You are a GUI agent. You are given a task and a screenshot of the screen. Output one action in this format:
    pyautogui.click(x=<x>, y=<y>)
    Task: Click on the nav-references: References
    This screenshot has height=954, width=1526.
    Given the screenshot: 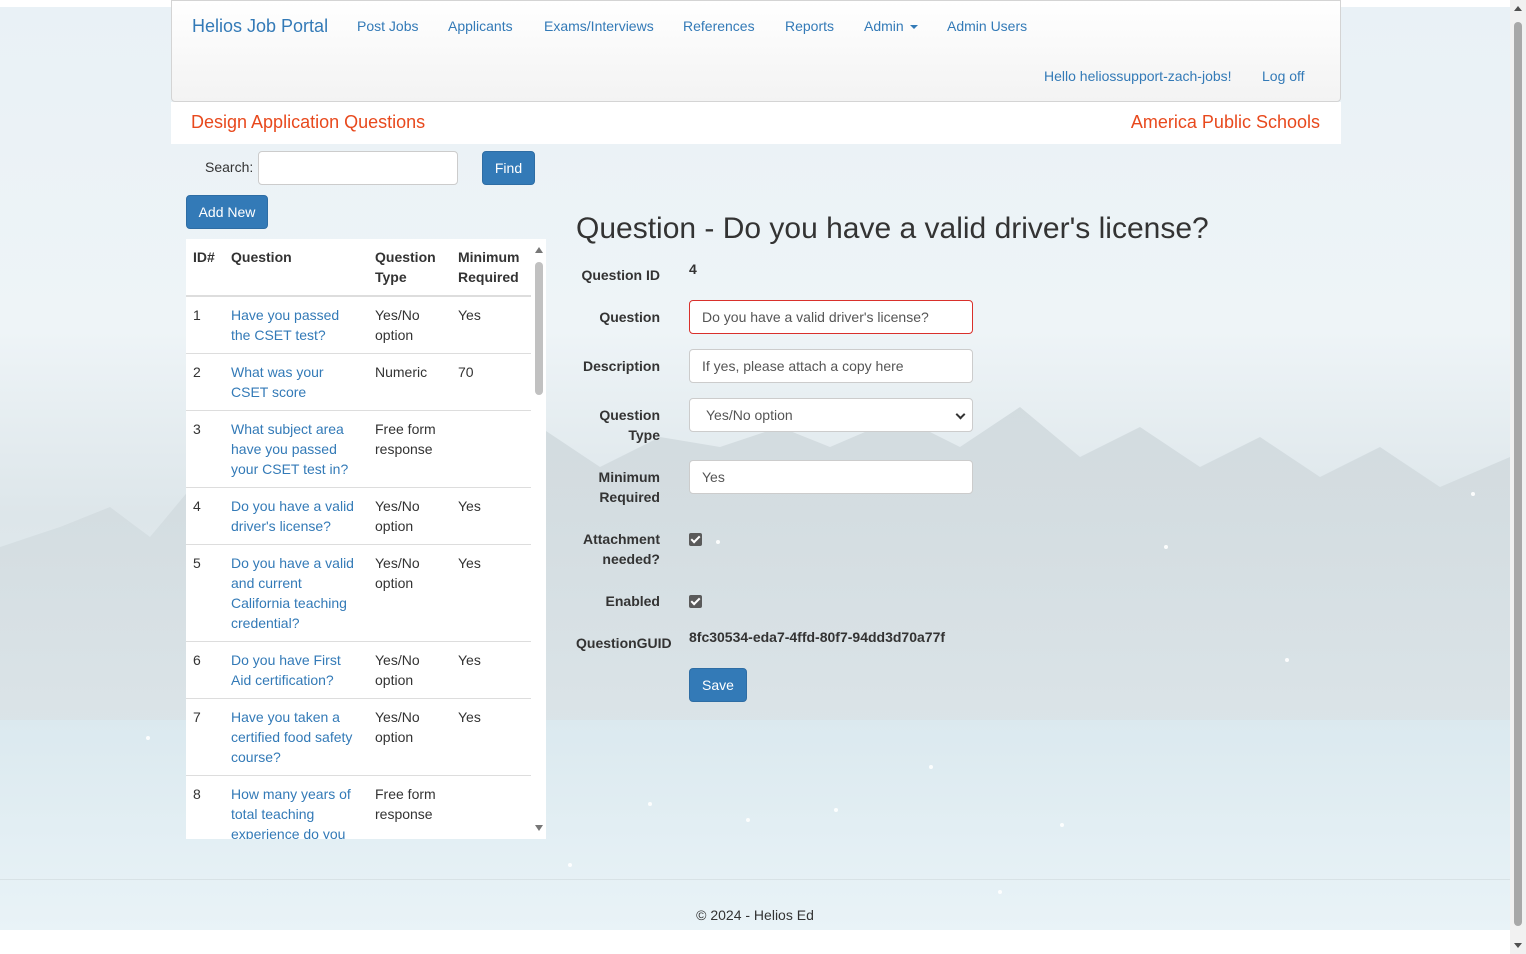 What is the action you would take?
    pyautogui.click(x=719, y=26)
    